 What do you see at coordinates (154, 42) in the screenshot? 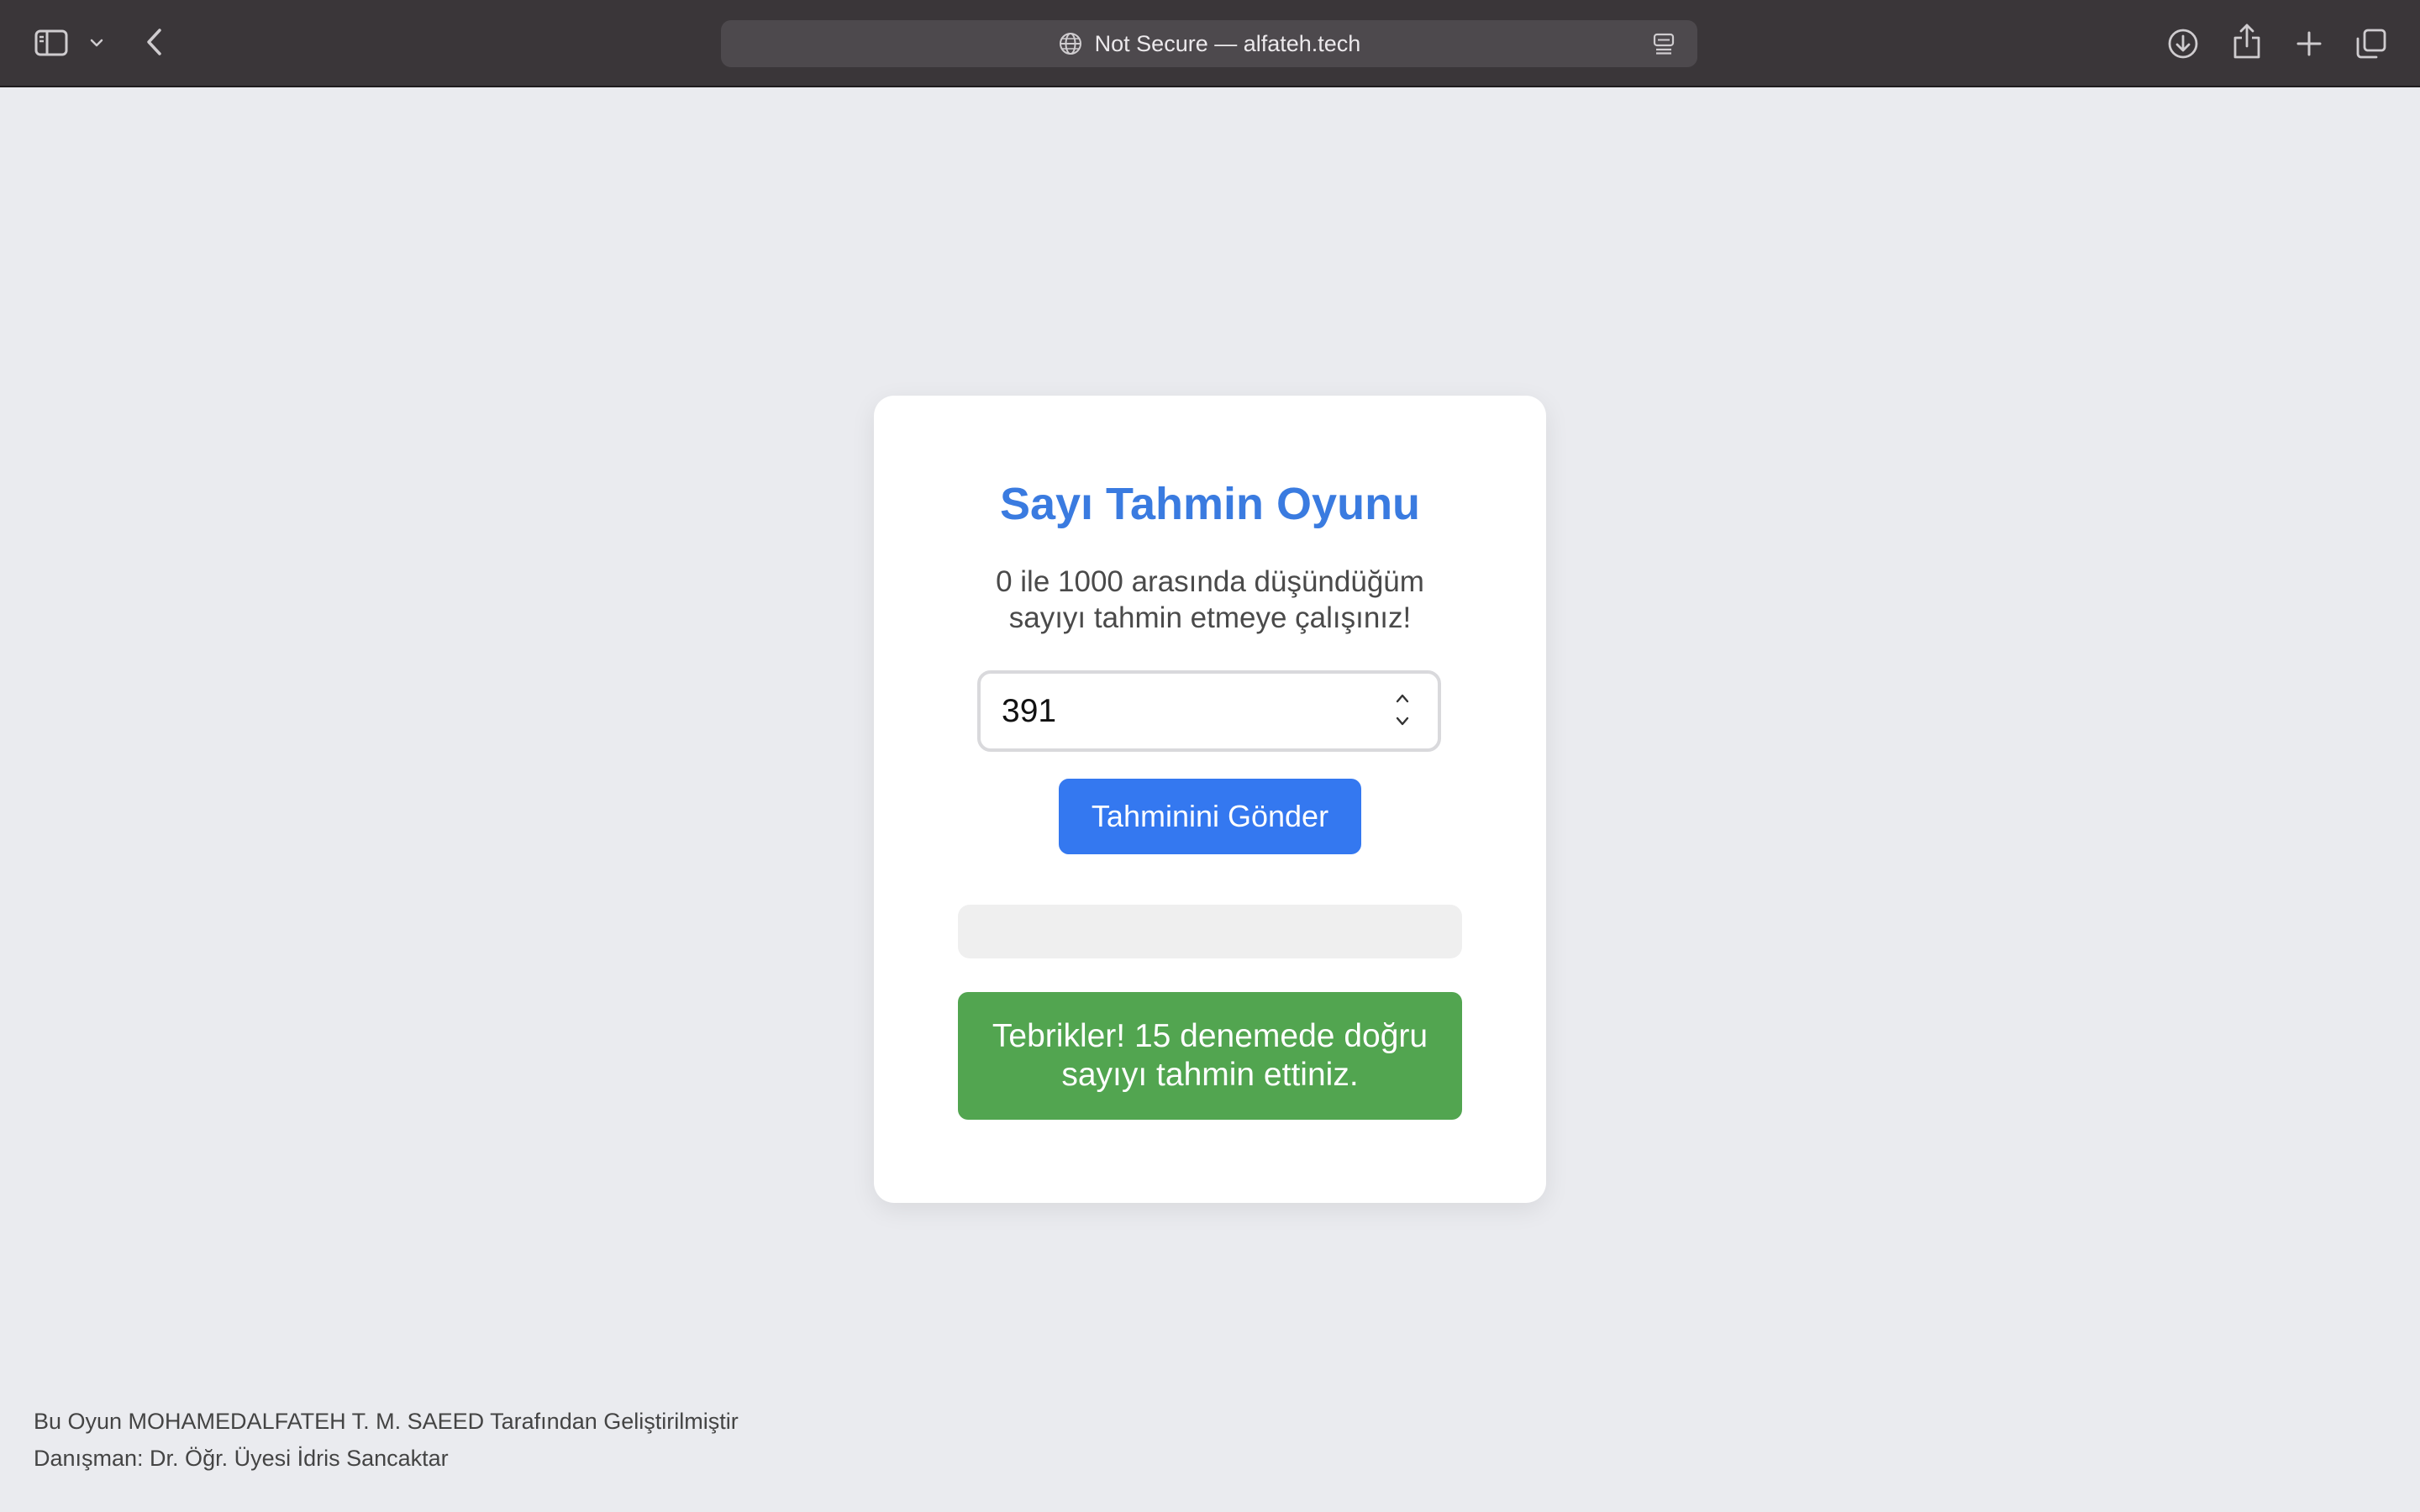
I see `chevron-left-icon` at bounding box center [154, 42].